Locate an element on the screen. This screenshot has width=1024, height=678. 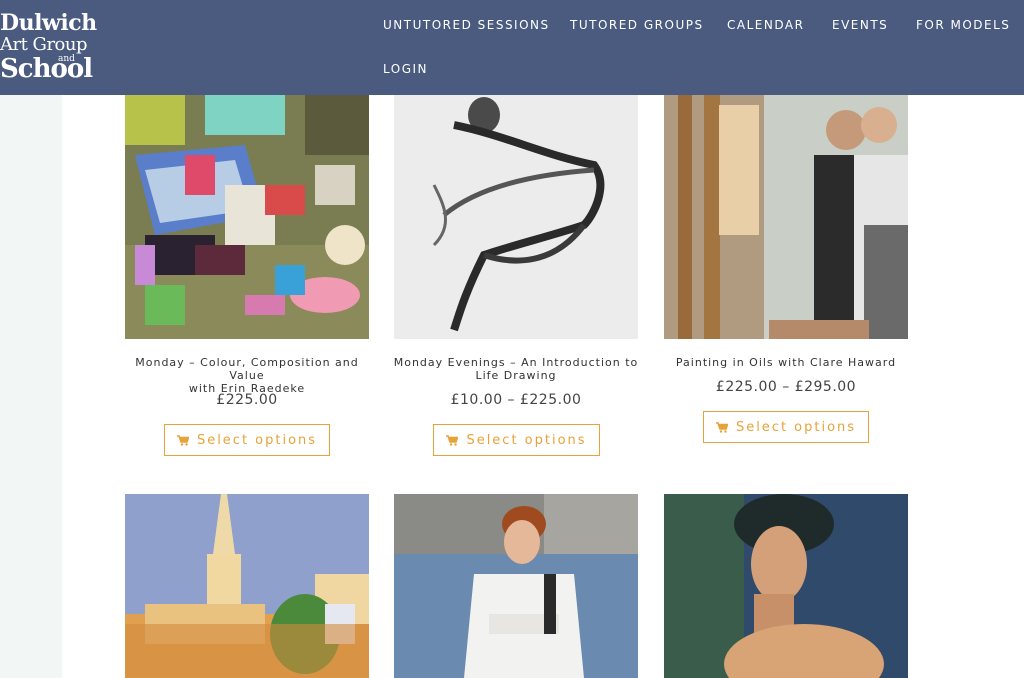
nav-for-models: FOR MODELS is located at coordinates (963, 25).